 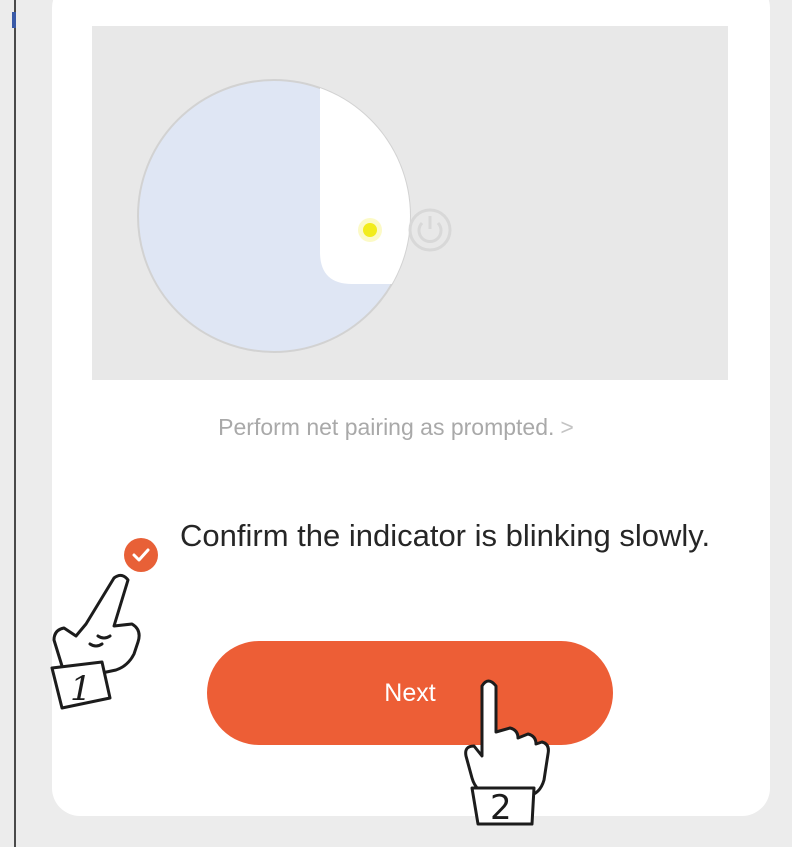 I want to click on window-edge-marker, so click(x=14, y=20).